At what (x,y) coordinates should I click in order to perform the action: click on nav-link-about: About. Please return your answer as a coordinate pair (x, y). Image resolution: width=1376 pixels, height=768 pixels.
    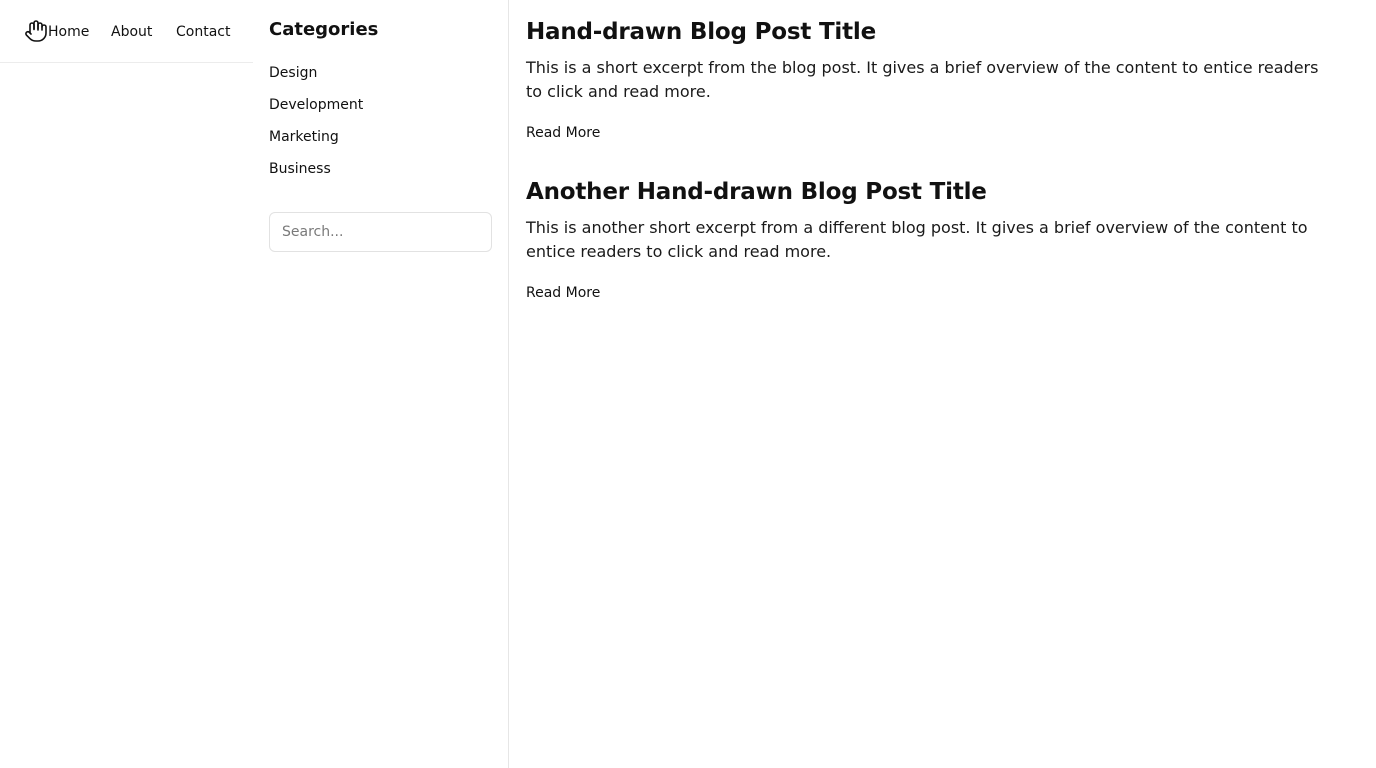
    Looking at the image, I should click on (131, 32).